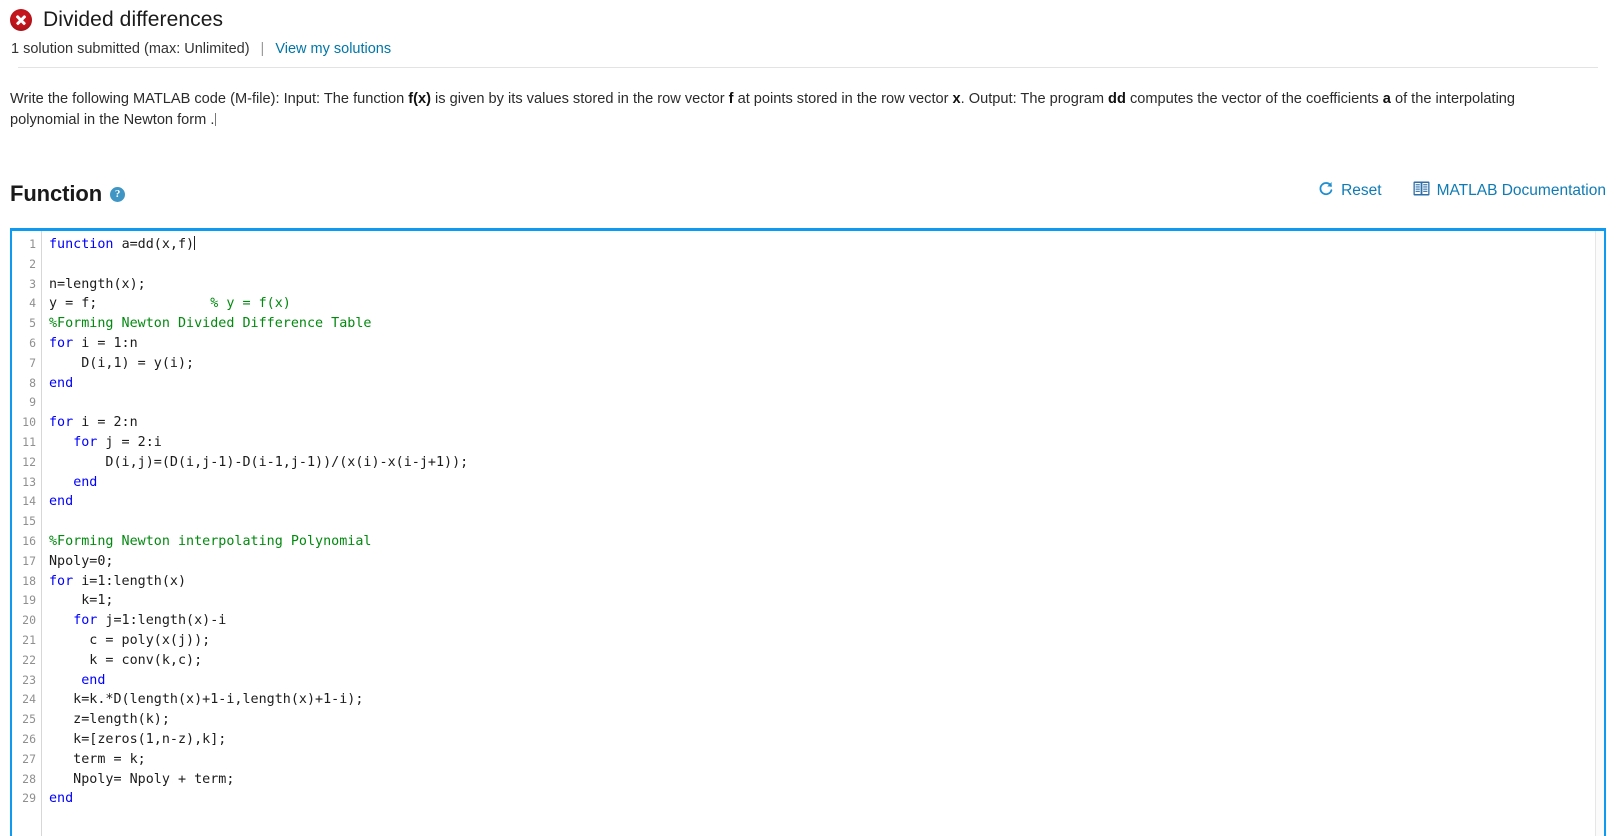 Image resolution: width=1616 pixels, height=836 pixels. I want to click on code-line: Npoly=0;, so click(826, 562).